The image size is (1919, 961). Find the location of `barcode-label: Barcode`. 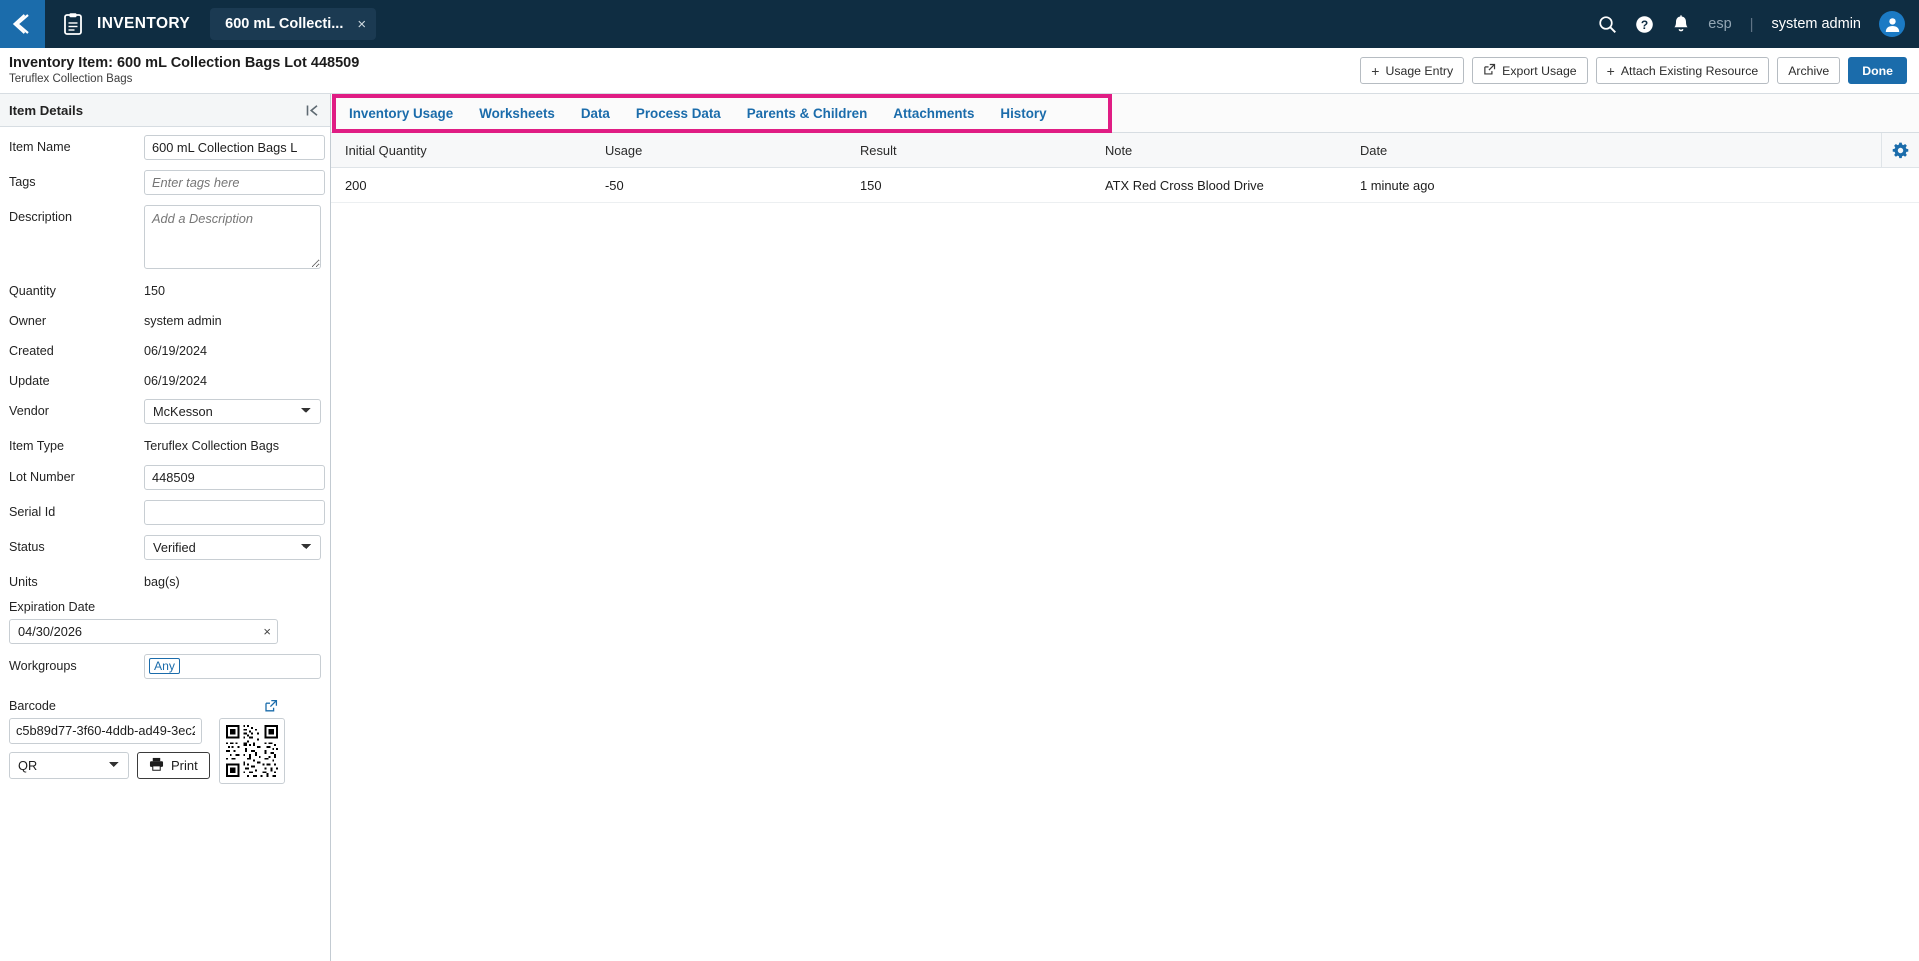

barcode-label: Barcode is located at coordinates (32, 705).